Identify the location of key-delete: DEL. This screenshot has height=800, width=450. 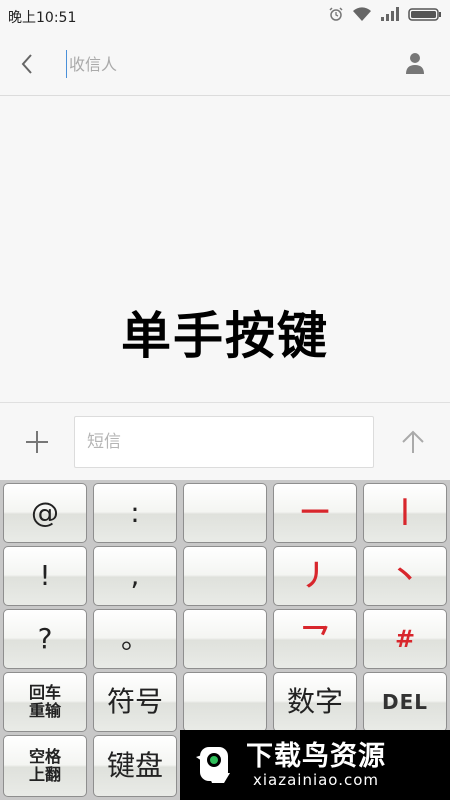
(405, 702).